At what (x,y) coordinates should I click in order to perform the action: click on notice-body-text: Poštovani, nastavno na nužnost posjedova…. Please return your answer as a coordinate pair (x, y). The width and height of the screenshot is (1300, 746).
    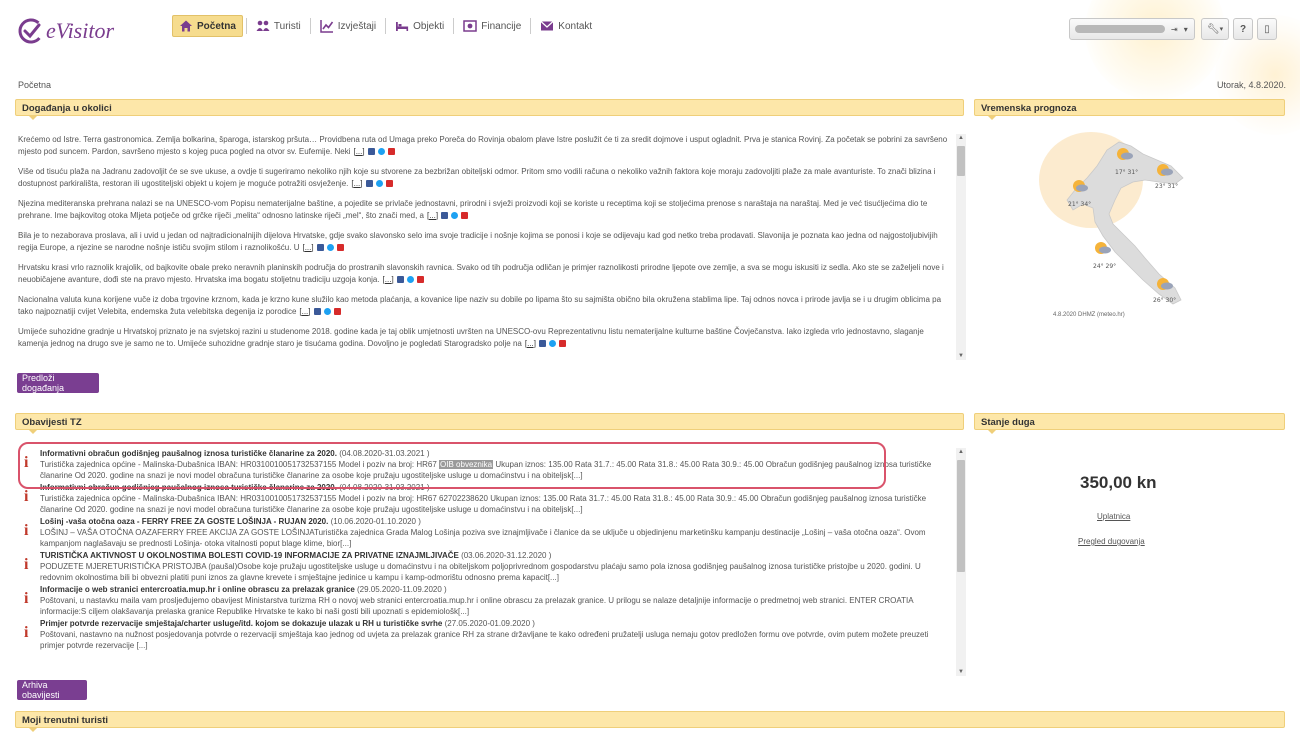
    Looking at the image, I should click on (484, 640).